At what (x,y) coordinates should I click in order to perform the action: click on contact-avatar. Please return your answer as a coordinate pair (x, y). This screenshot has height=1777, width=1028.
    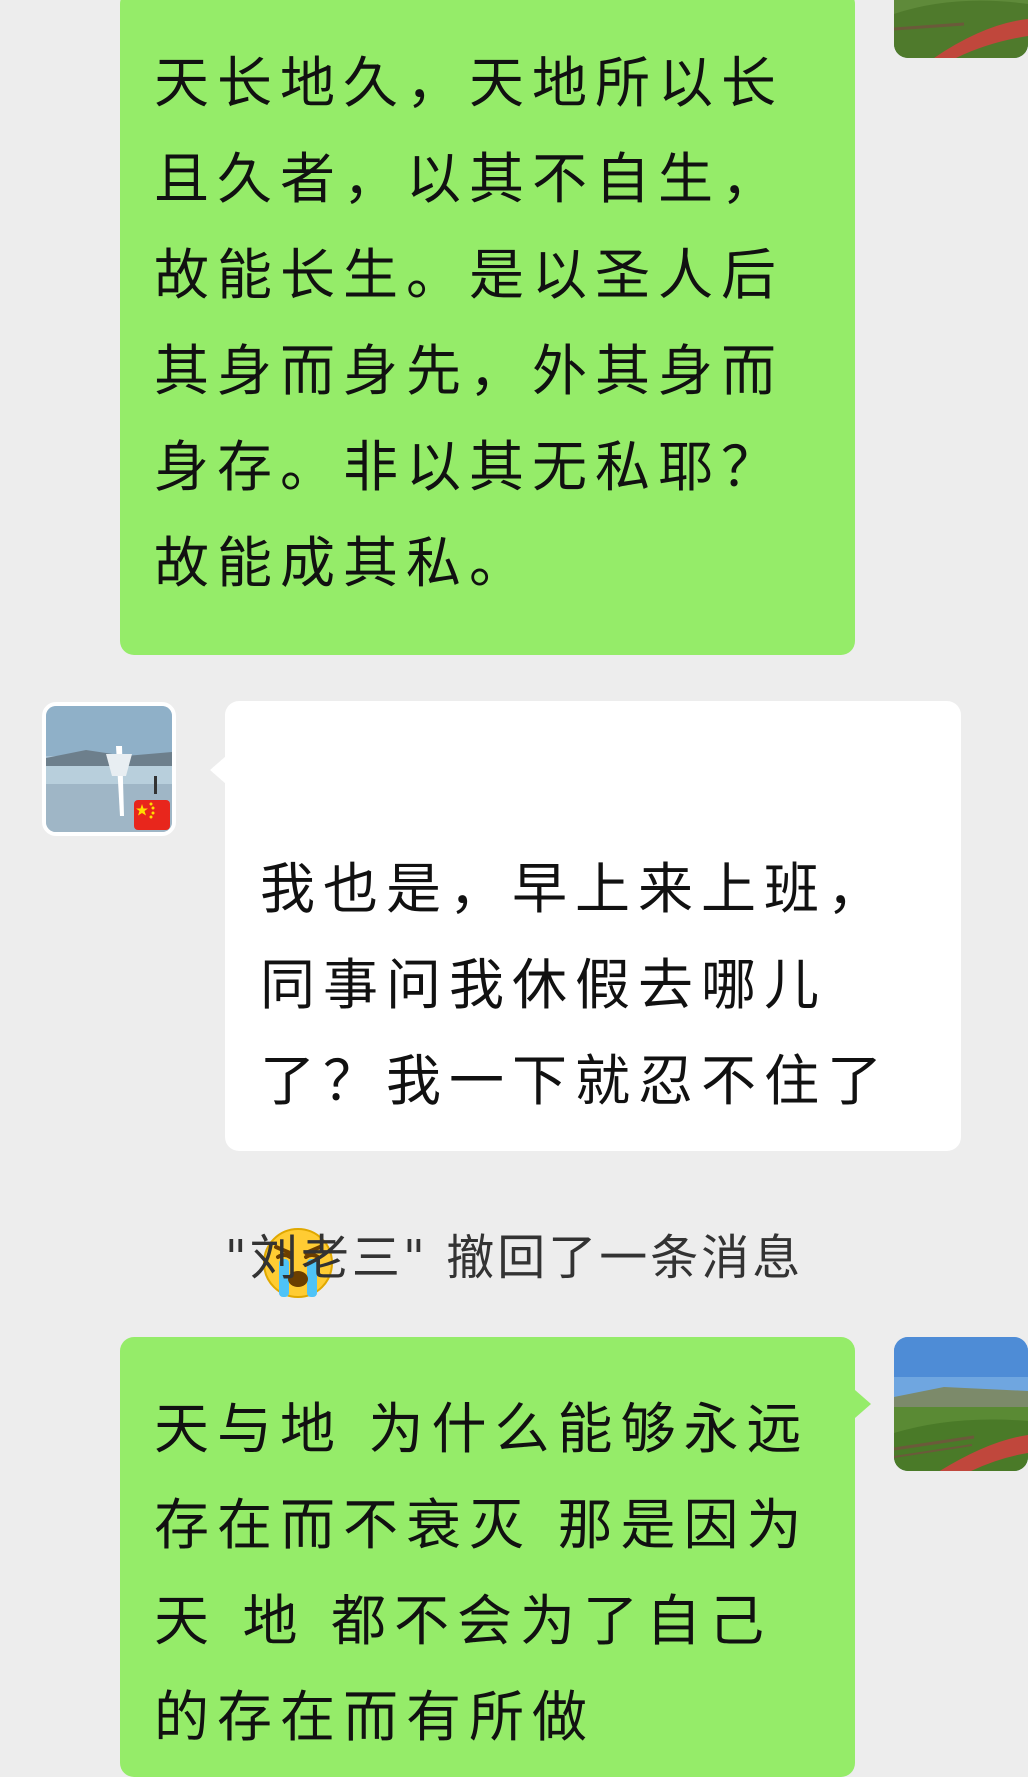
    Looking at the image, I should click on (109, 769).